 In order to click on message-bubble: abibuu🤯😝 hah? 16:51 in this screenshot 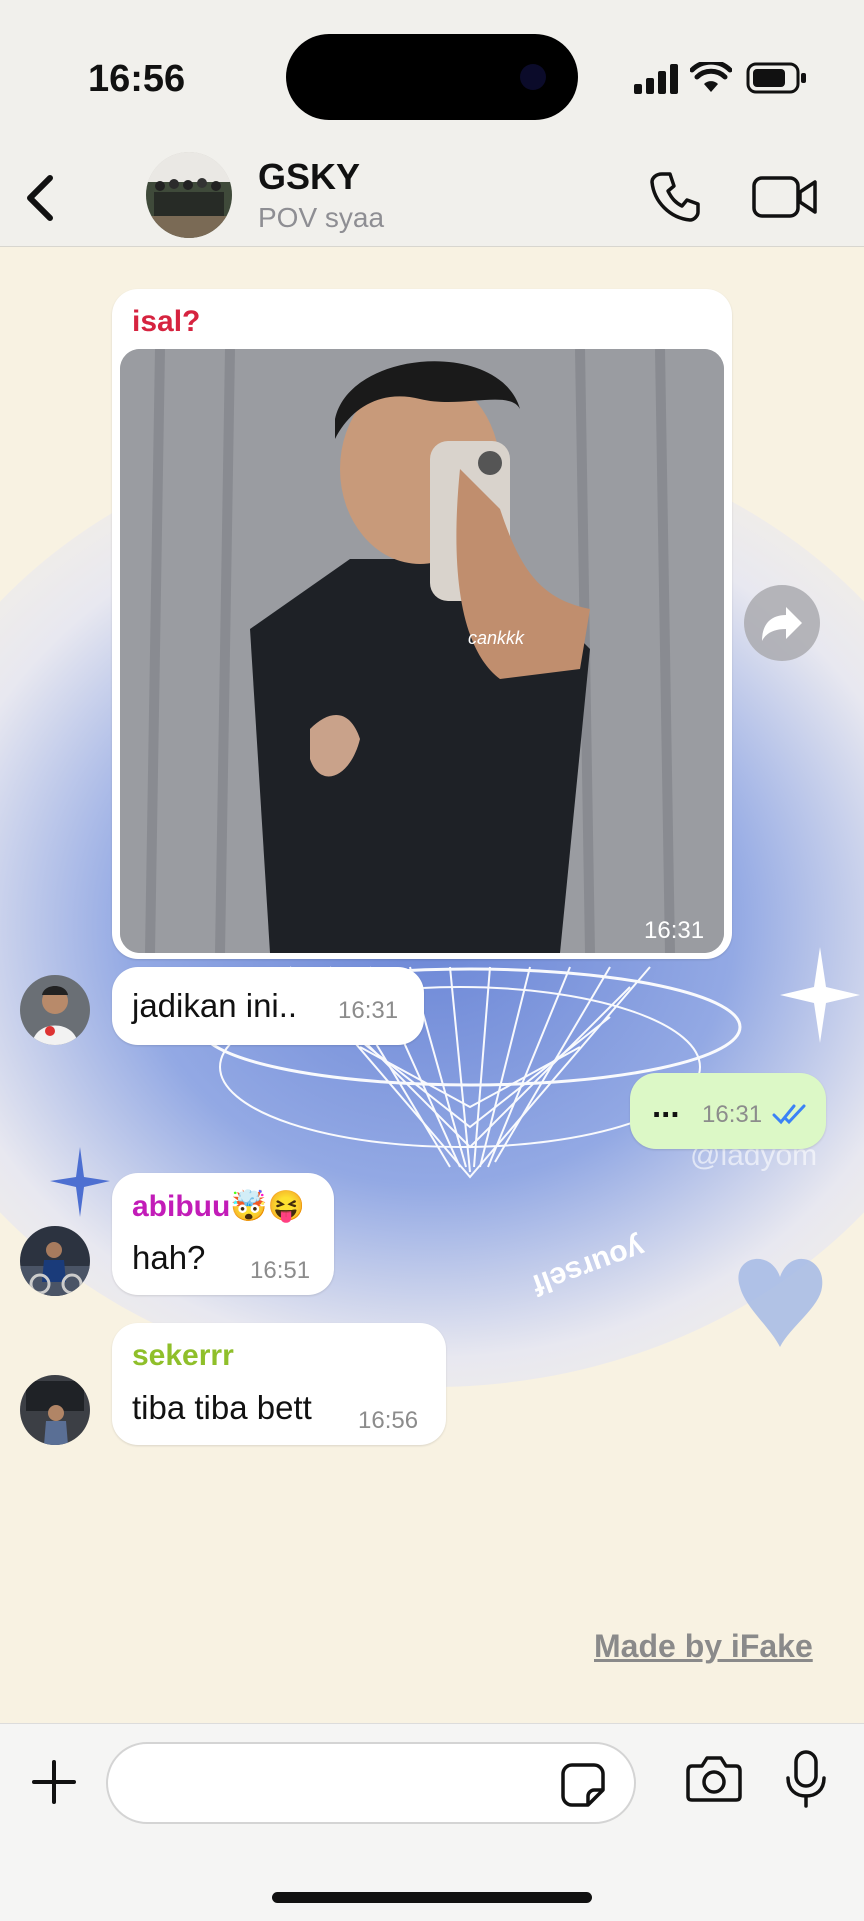, I will do `click(223, 1234)`.